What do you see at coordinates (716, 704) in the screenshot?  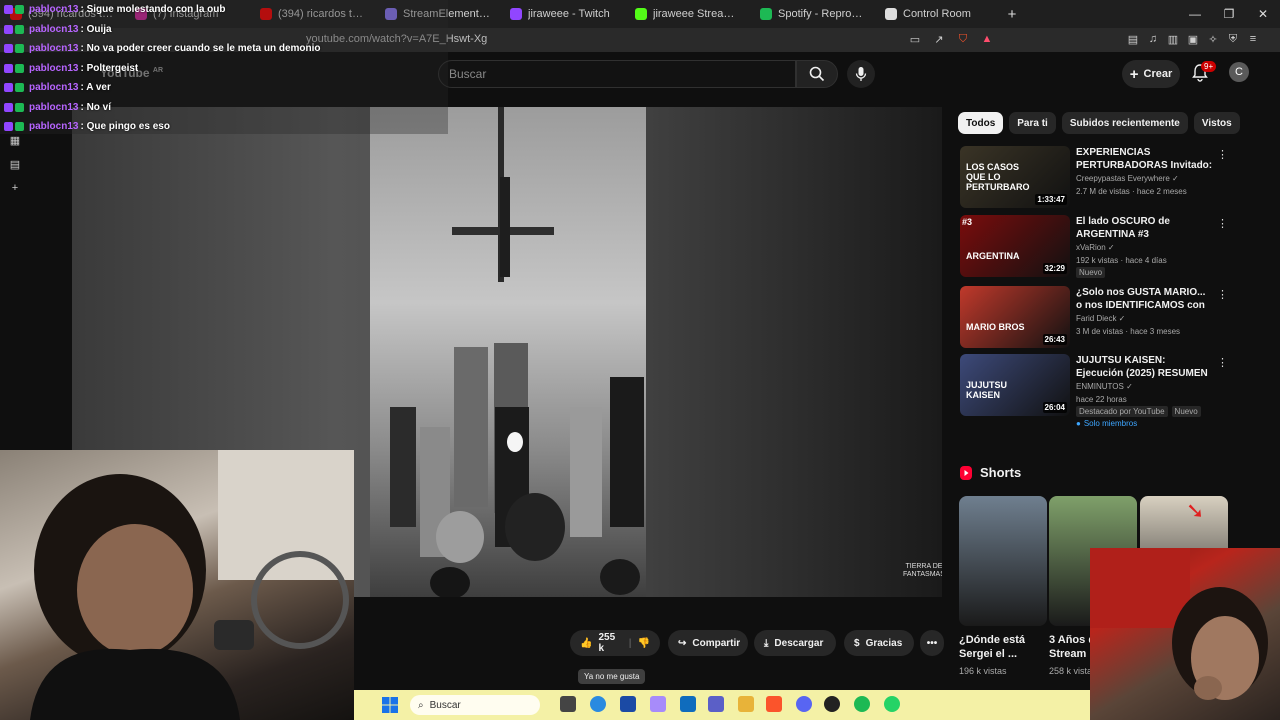 I see `teams-icon` at bounding box center [716, 704].